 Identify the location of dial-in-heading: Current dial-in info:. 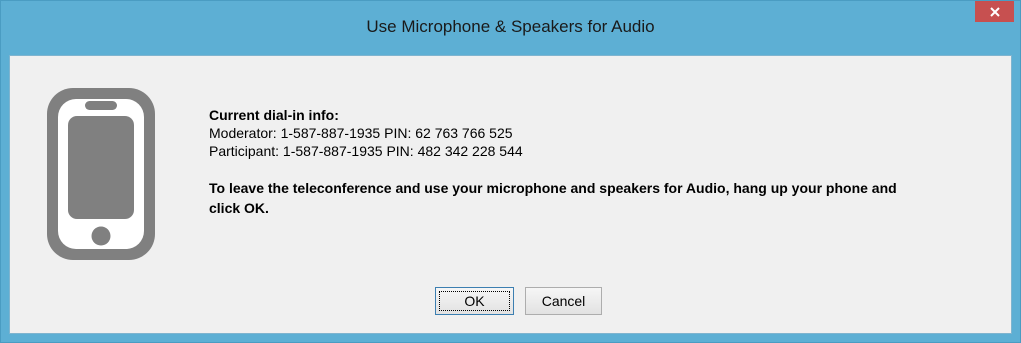
(274, 115).